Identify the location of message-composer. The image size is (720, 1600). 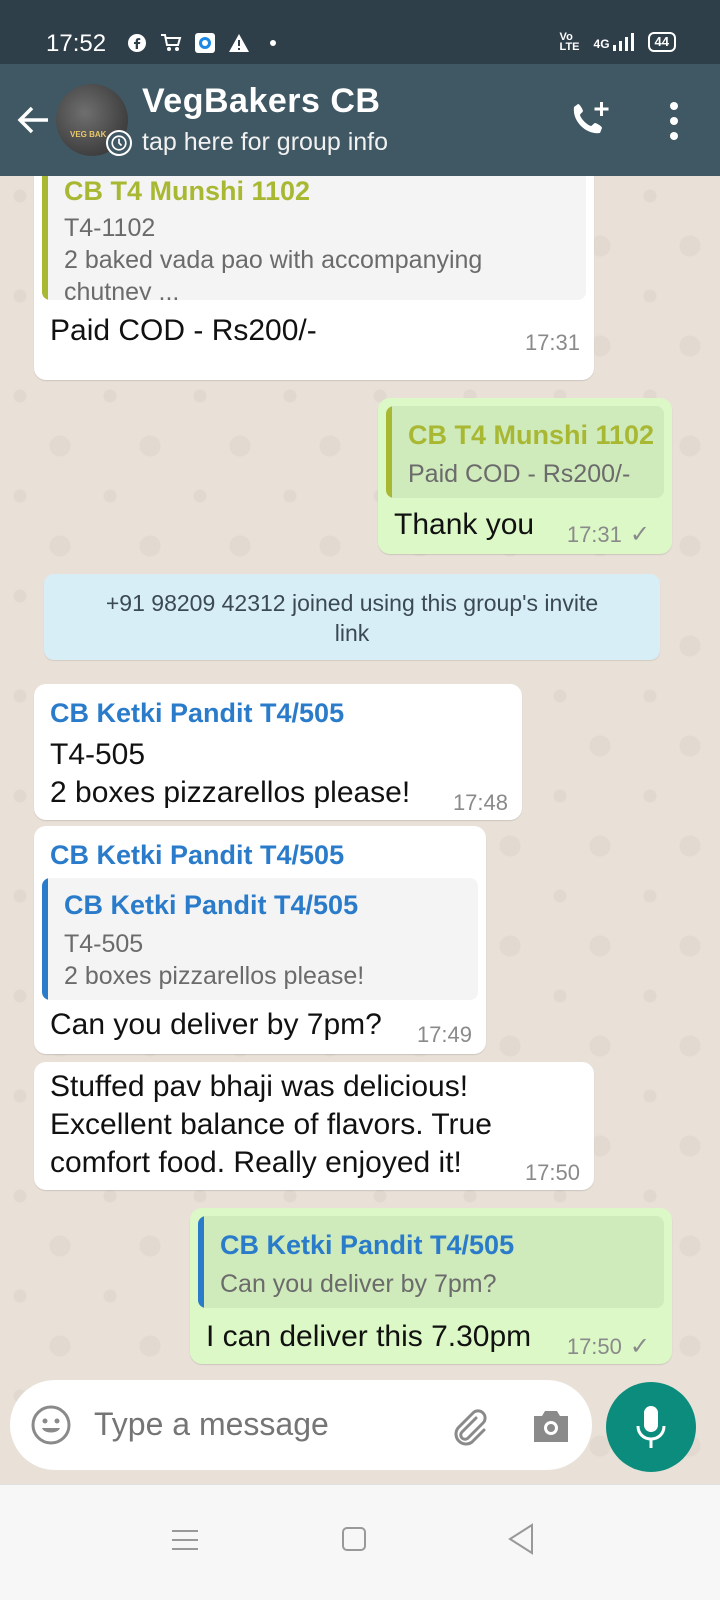
(301, 1425).